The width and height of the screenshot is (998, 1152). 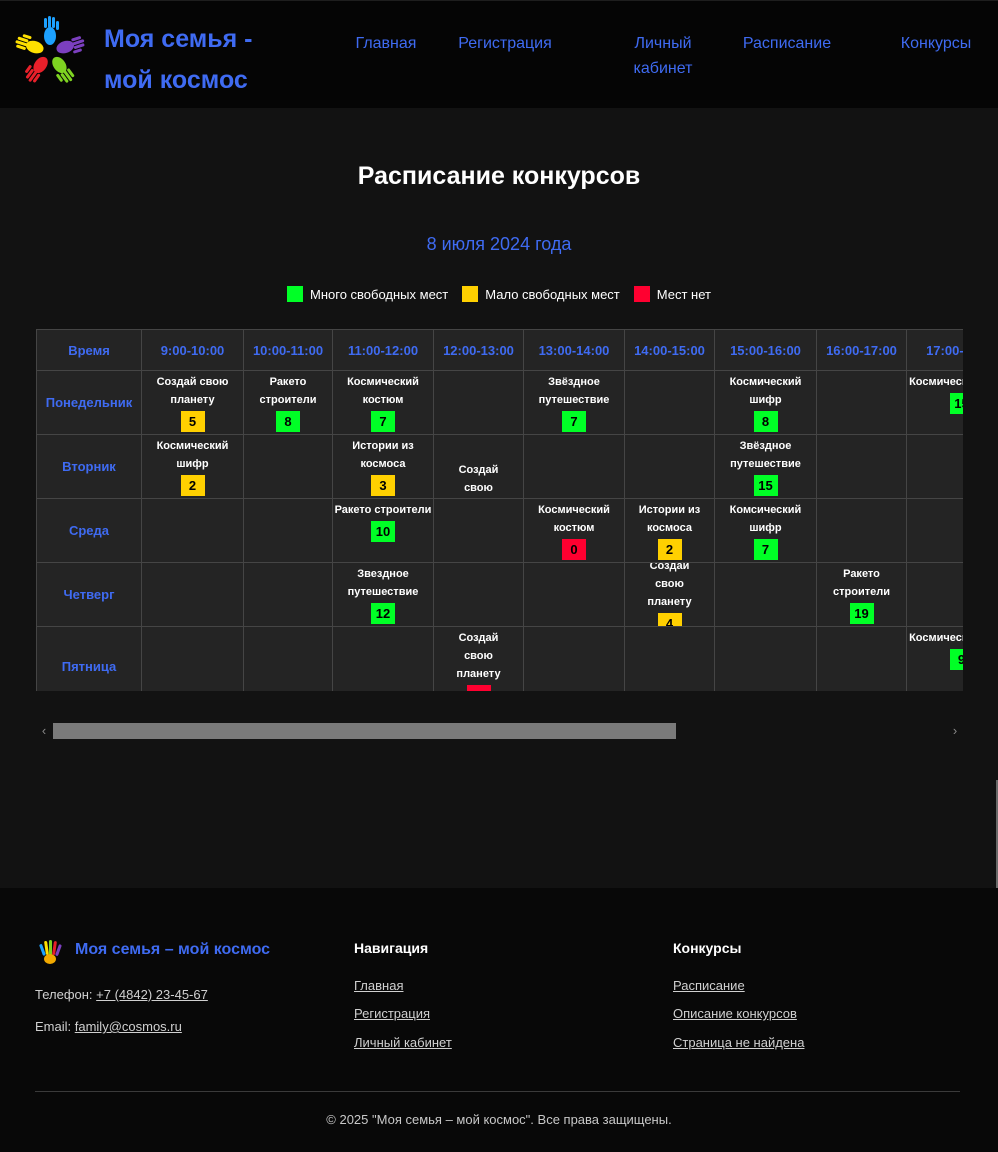 I want to click on contest-name: Космическая кухня, so click(x=936, y=638).